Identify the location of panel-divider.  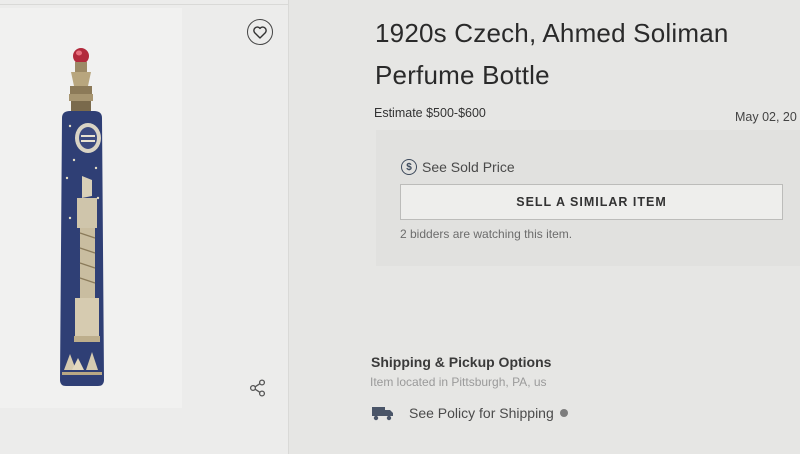
(288, 227).